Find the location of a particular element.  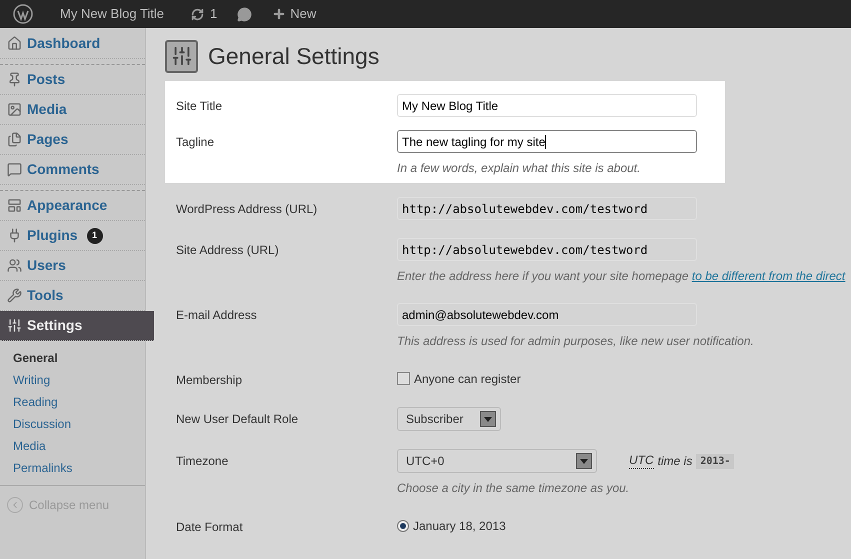

new-link: New is located at coordinates (303, 14).